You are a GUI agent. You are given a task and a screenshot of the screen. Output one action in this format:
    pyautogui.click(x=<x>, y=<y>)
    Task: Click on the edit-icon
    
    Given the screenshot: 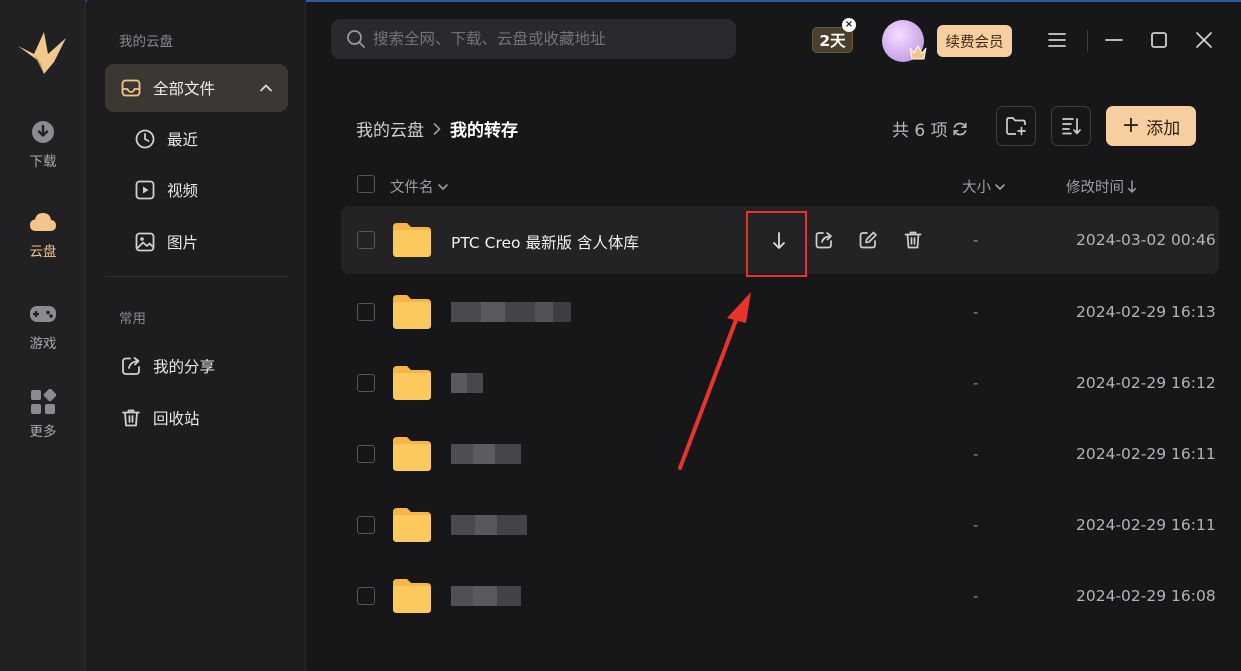 What is the action you would take?
    pyautogui.click(x=868, y=240)
    